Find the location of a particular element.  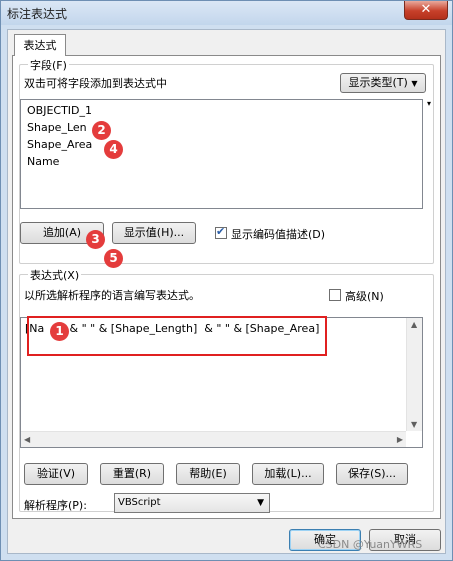

close-icon: ✕ is located at coordinates (426, 9).